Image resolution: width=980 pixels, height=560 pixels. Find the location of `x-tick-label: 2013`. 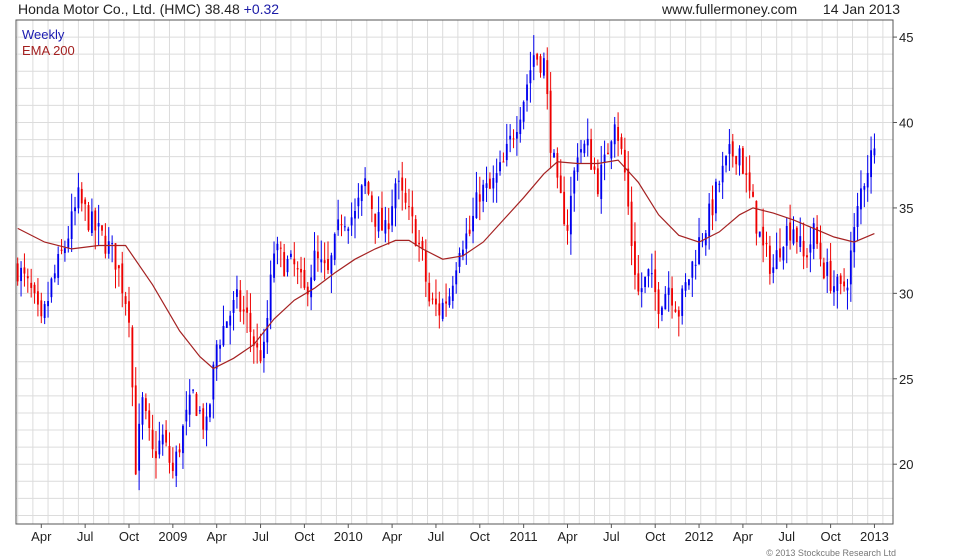

x-tick-label: 2013 is located at coordinates (874, 536).